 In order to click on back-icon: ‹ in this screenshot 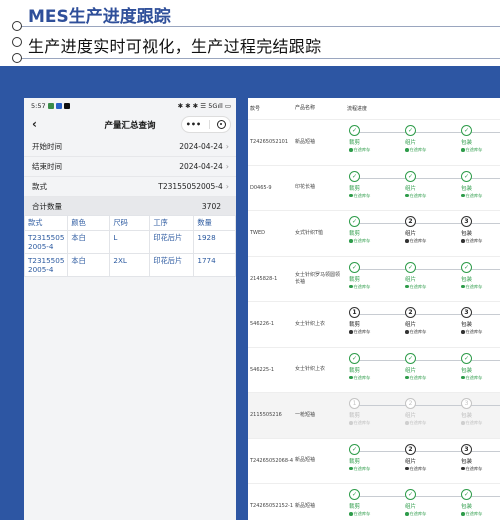, I will do `click(34, 124)`.